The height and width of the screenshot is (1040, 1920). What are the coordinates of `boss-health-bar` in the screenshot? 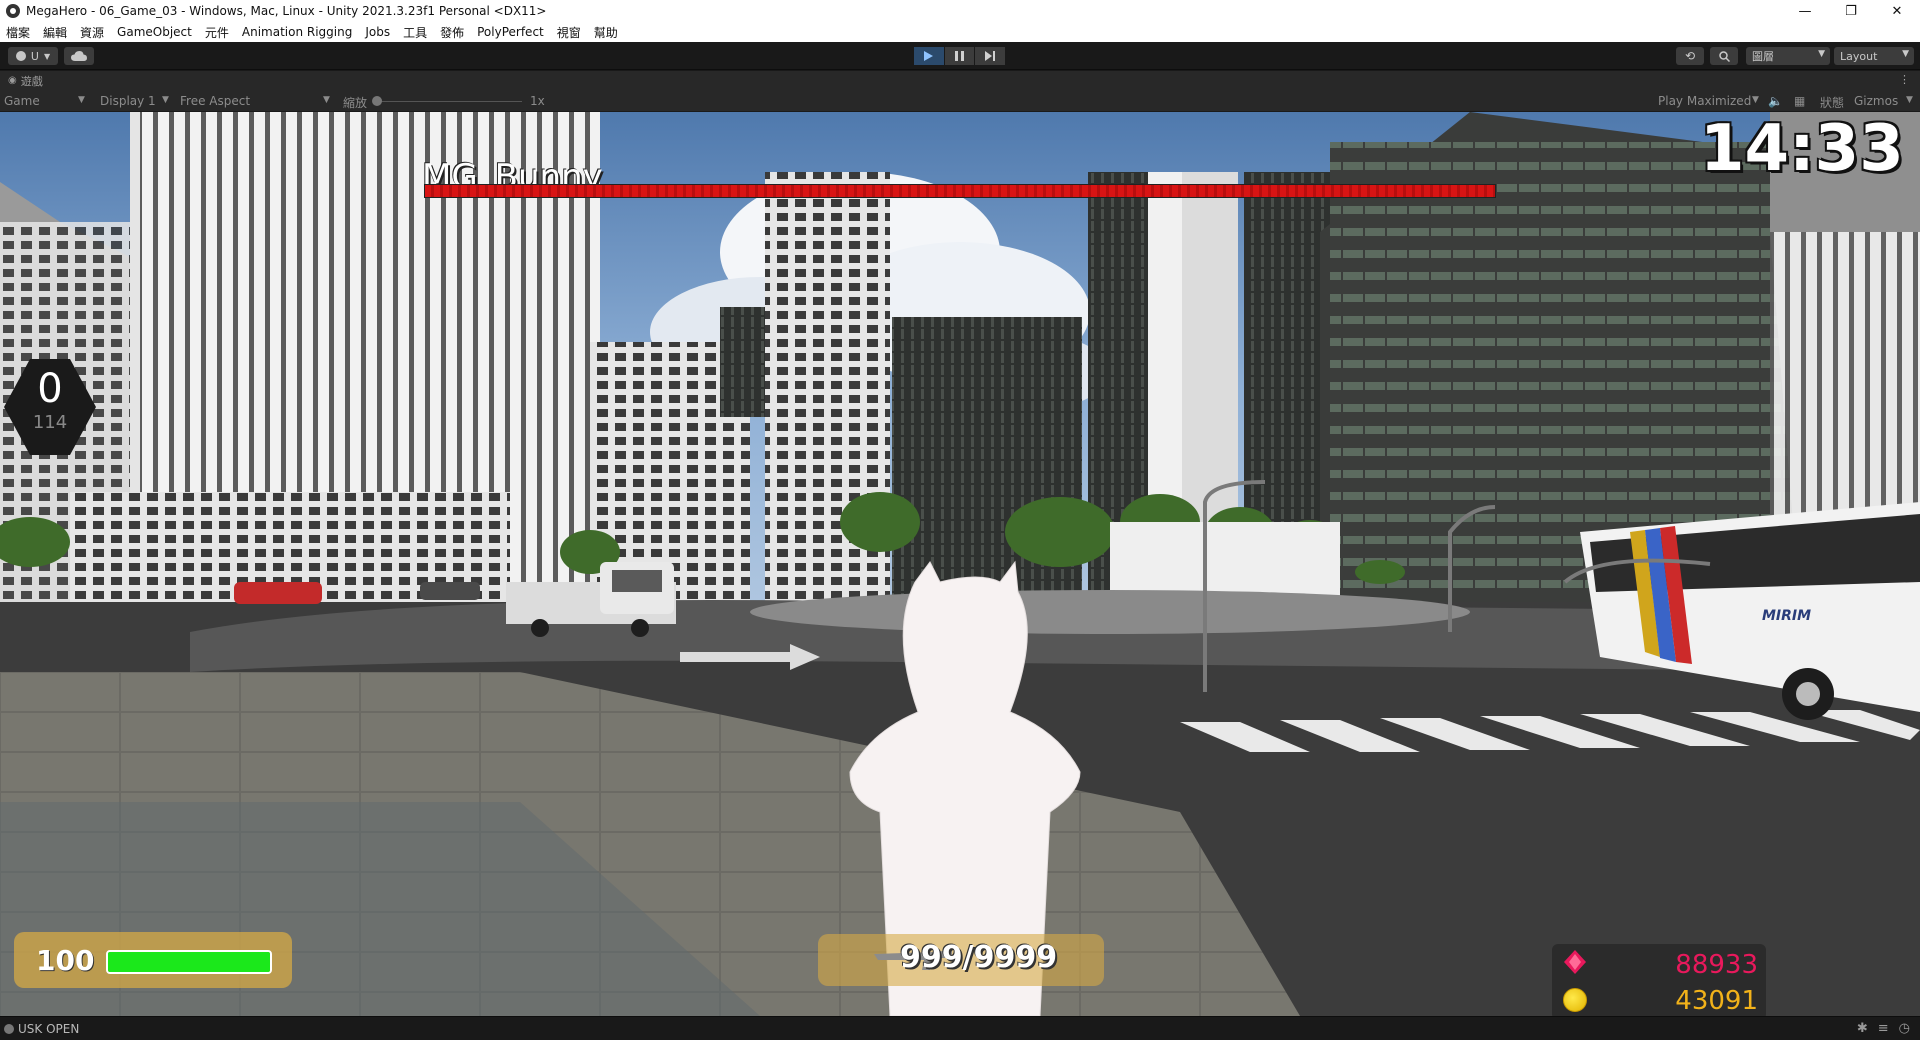 It's located at (960, 191).